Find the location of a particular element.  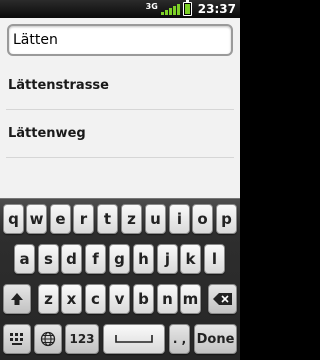

done-key: Done is located at coordinates (215, 339).